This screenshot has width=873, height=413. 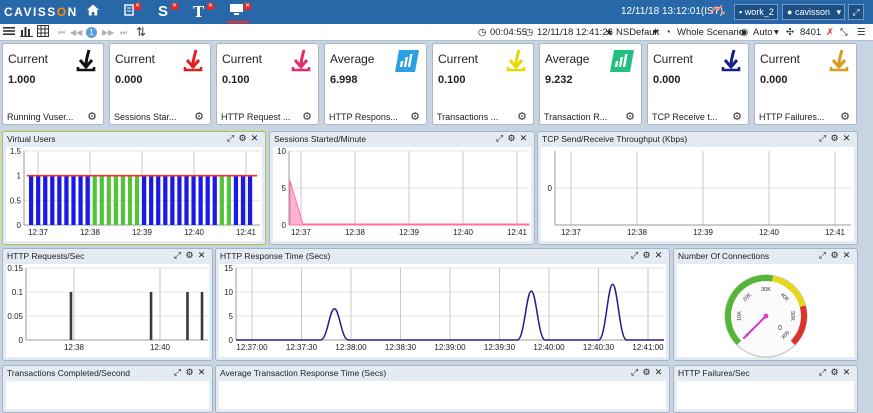 What do you see at coordinates (766, 316) in the screenshot?
I see `gauge-hub` at bounding box center [766, 316].